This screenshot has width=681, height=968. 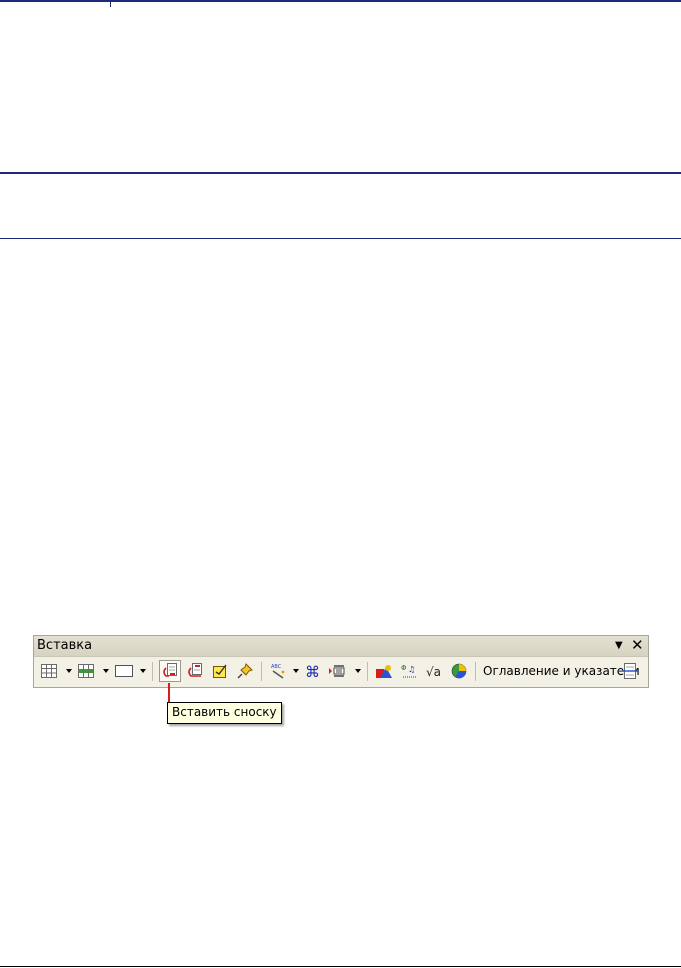 I want to click on fontwork-dropdown-arrow, so click(x=296, y=671).